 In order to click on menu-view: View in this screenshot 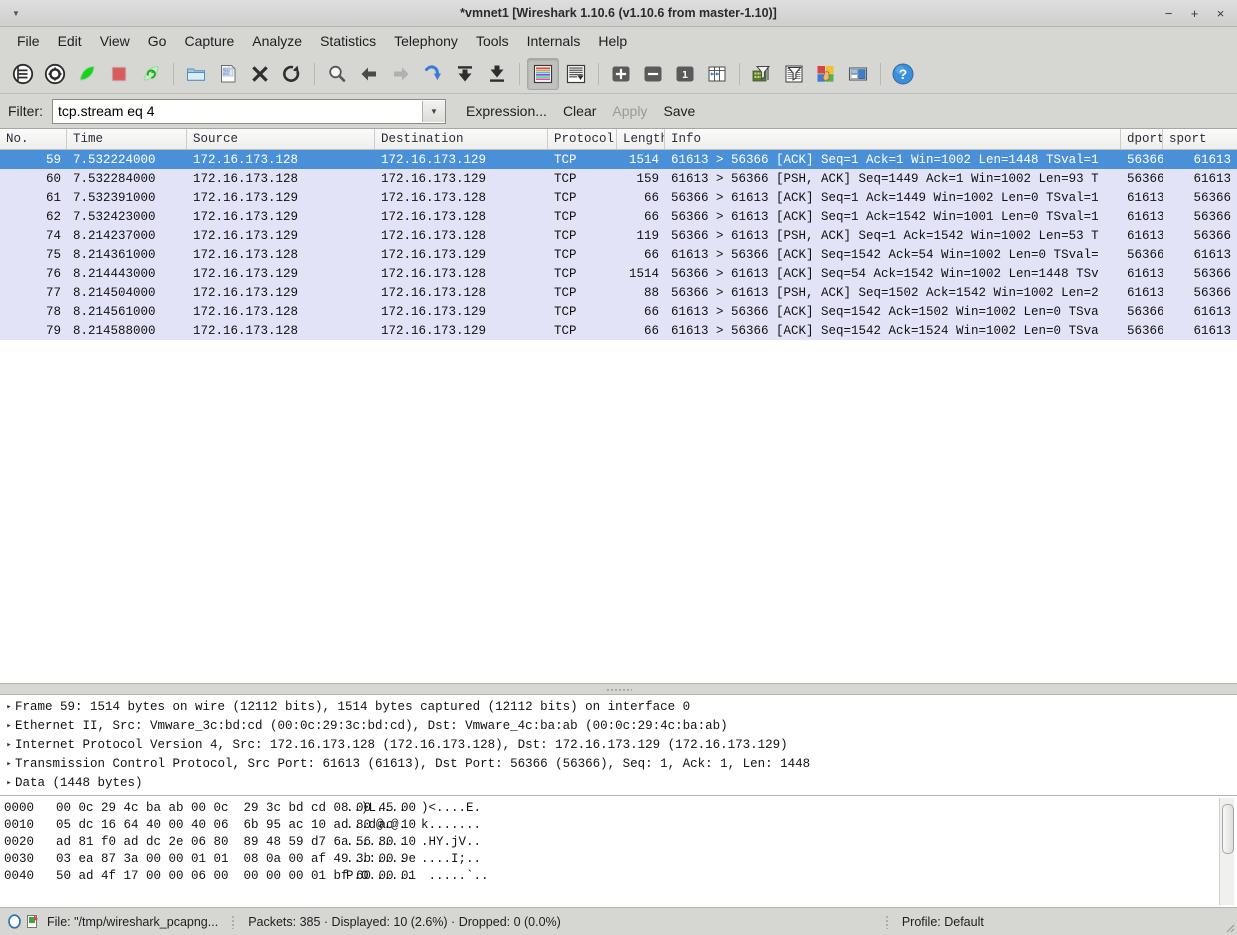, I will do `click(115, 41)`.